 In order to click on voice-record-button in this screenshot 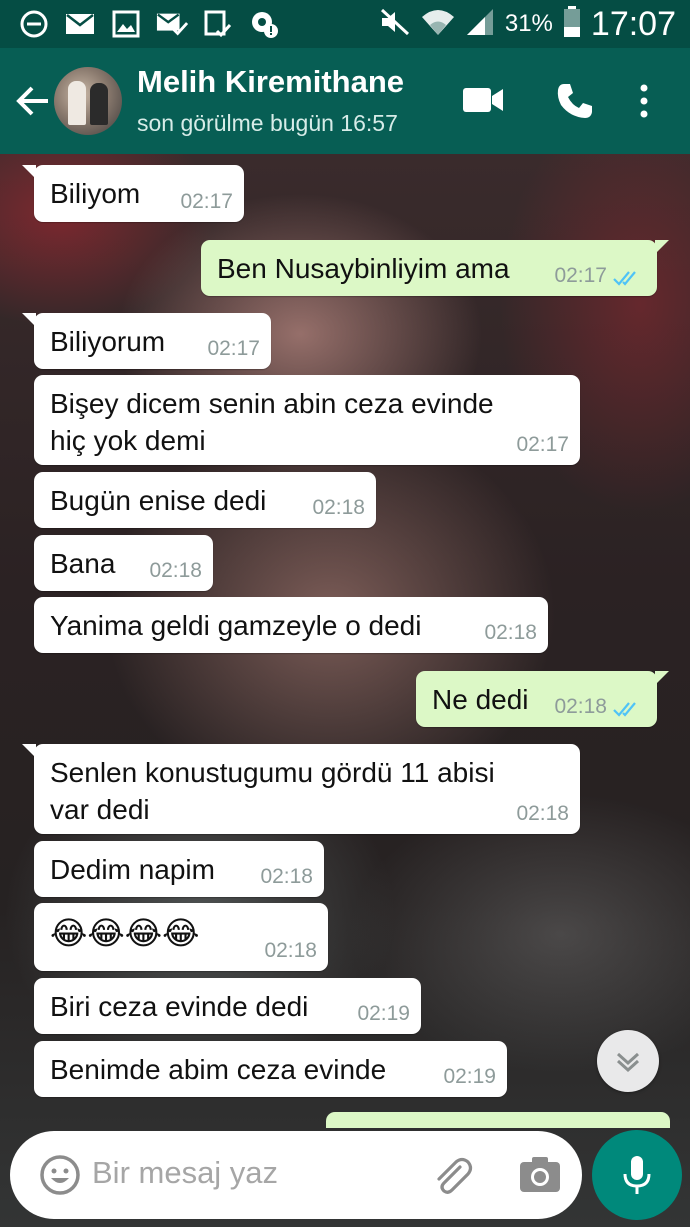, I will do `click(637, 1175)`.